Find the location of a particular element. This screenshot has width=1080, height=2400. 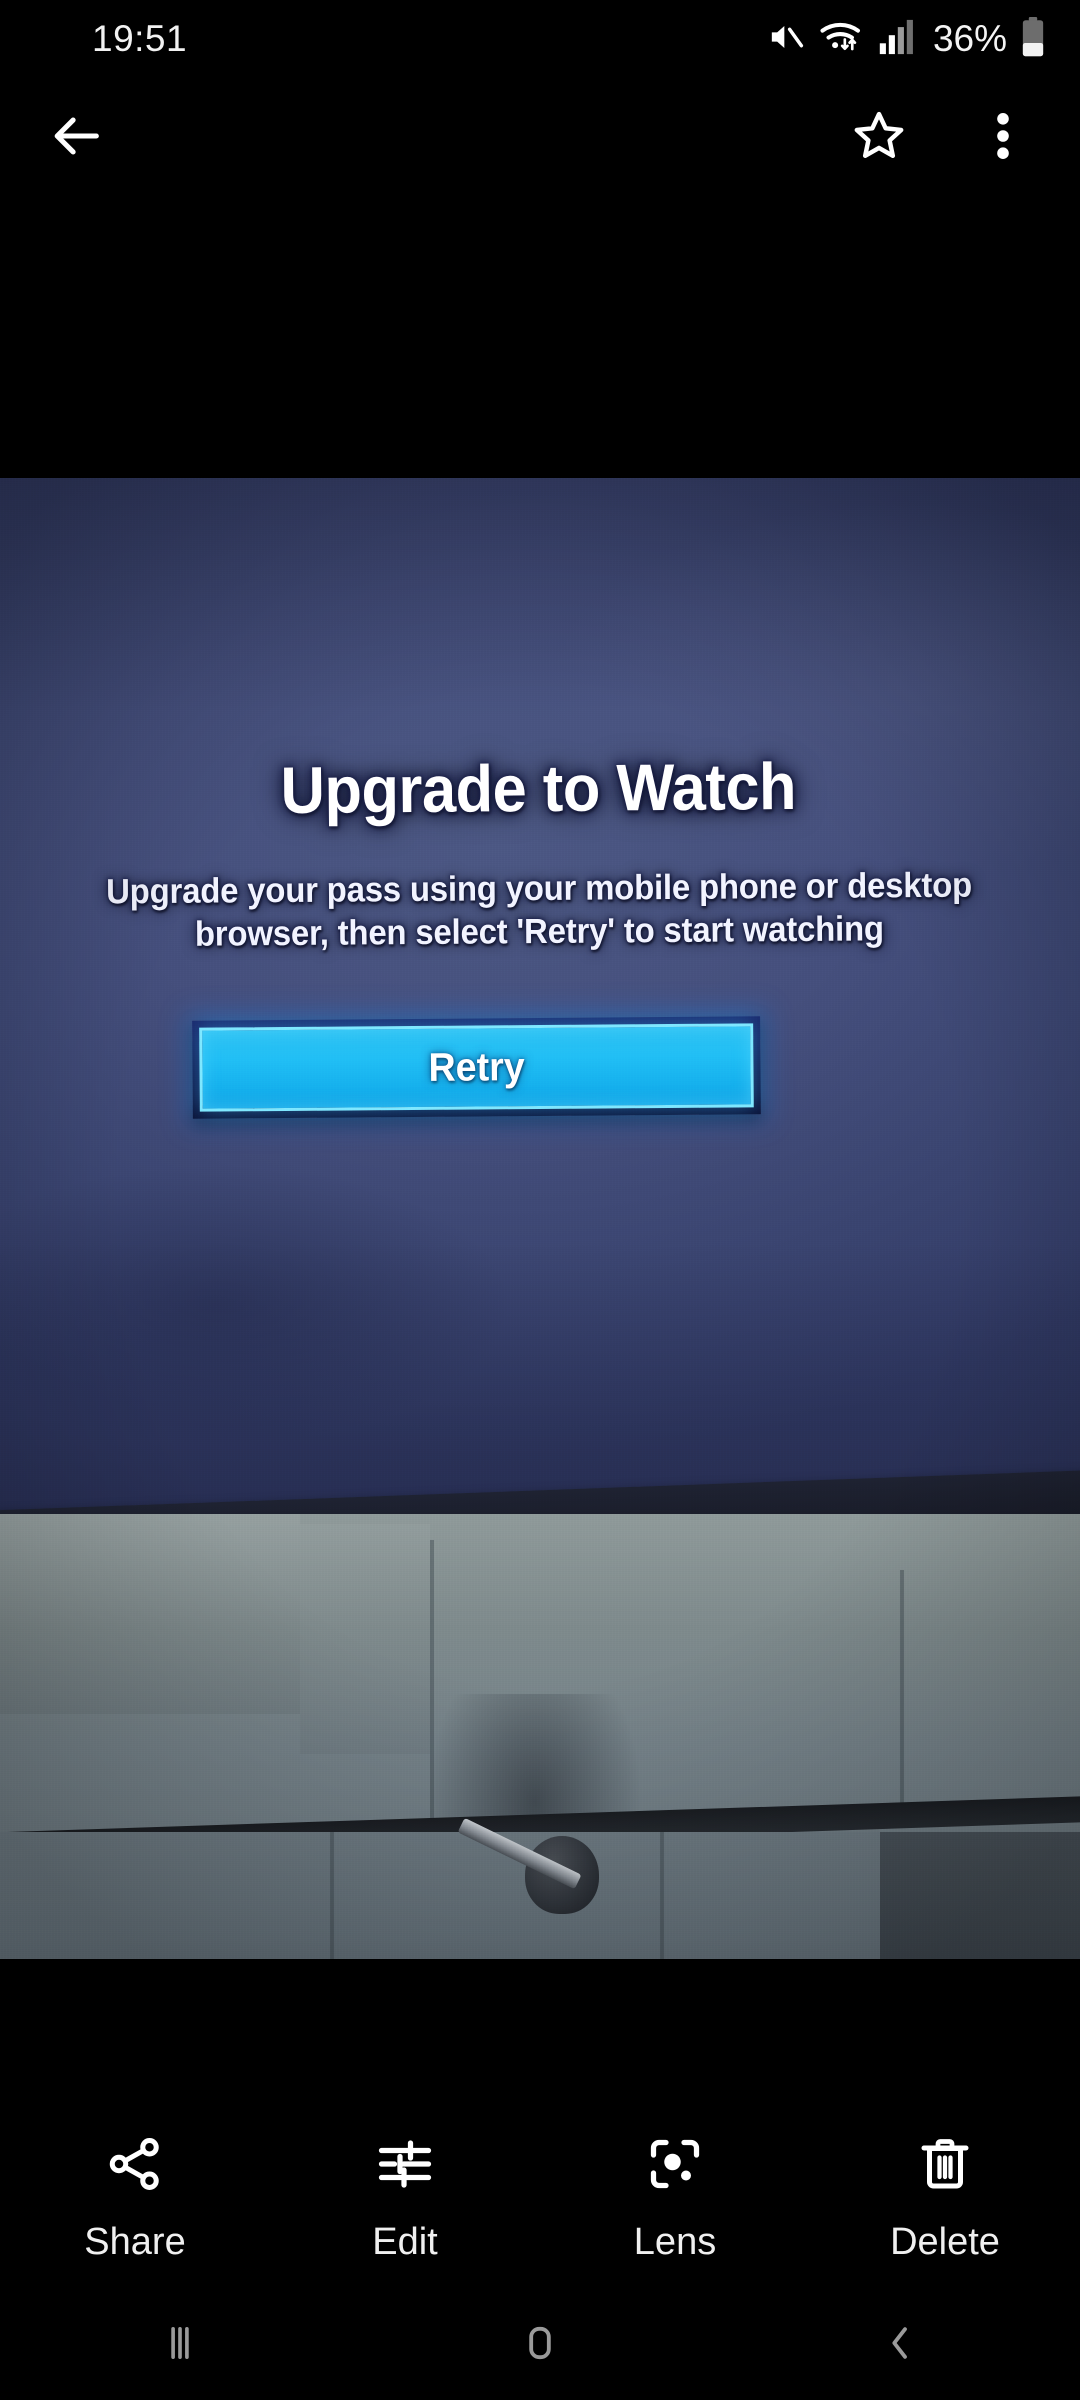

recents-button is located at coordinates (180, 2345).